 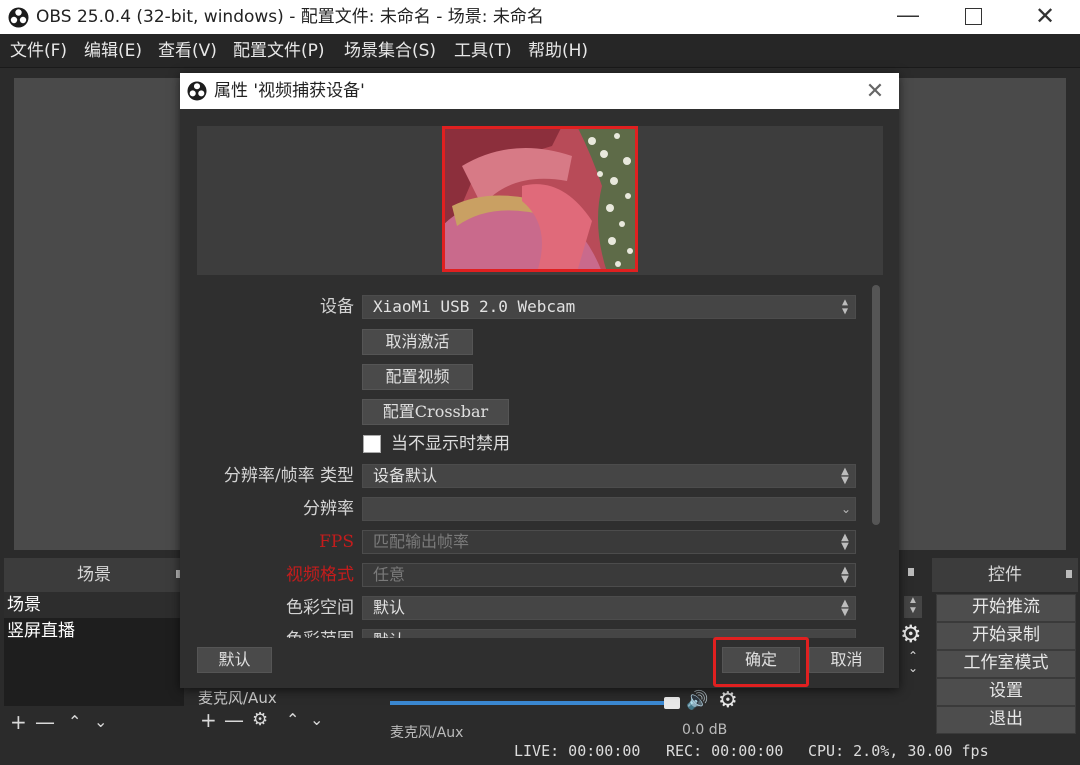 I want to click on menu-tools: 工具(T), so click(x=483, y=51).